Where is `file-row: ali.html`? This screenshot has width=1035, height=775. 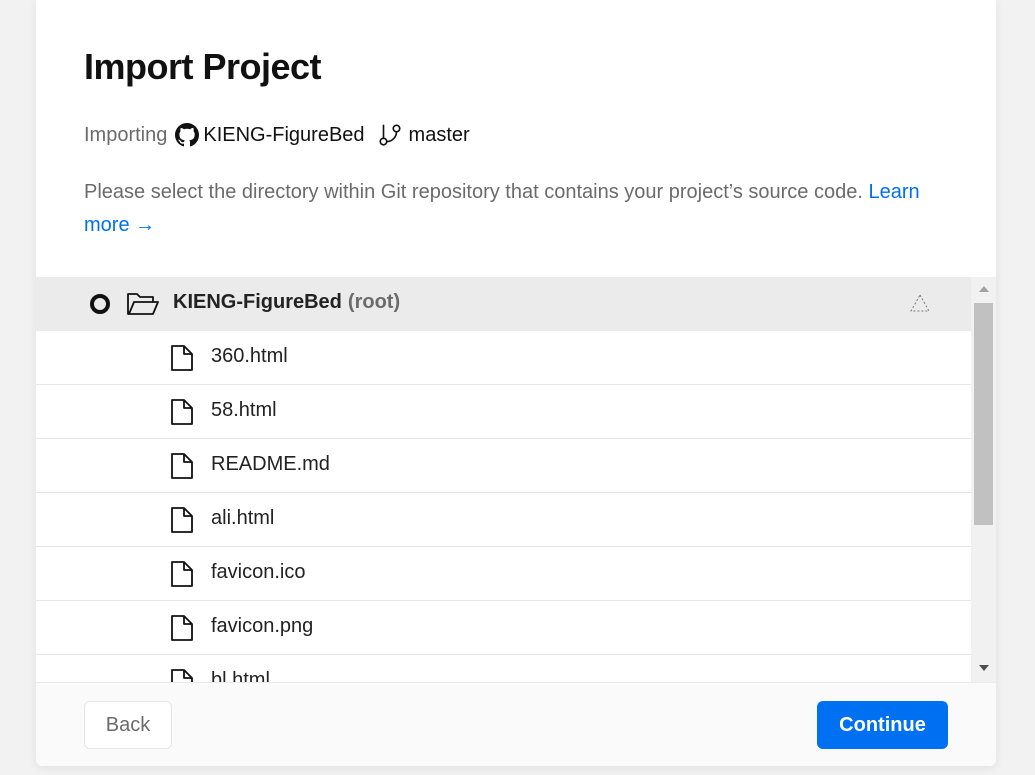 file-row: ali.html is located at coordinates (503, 520).